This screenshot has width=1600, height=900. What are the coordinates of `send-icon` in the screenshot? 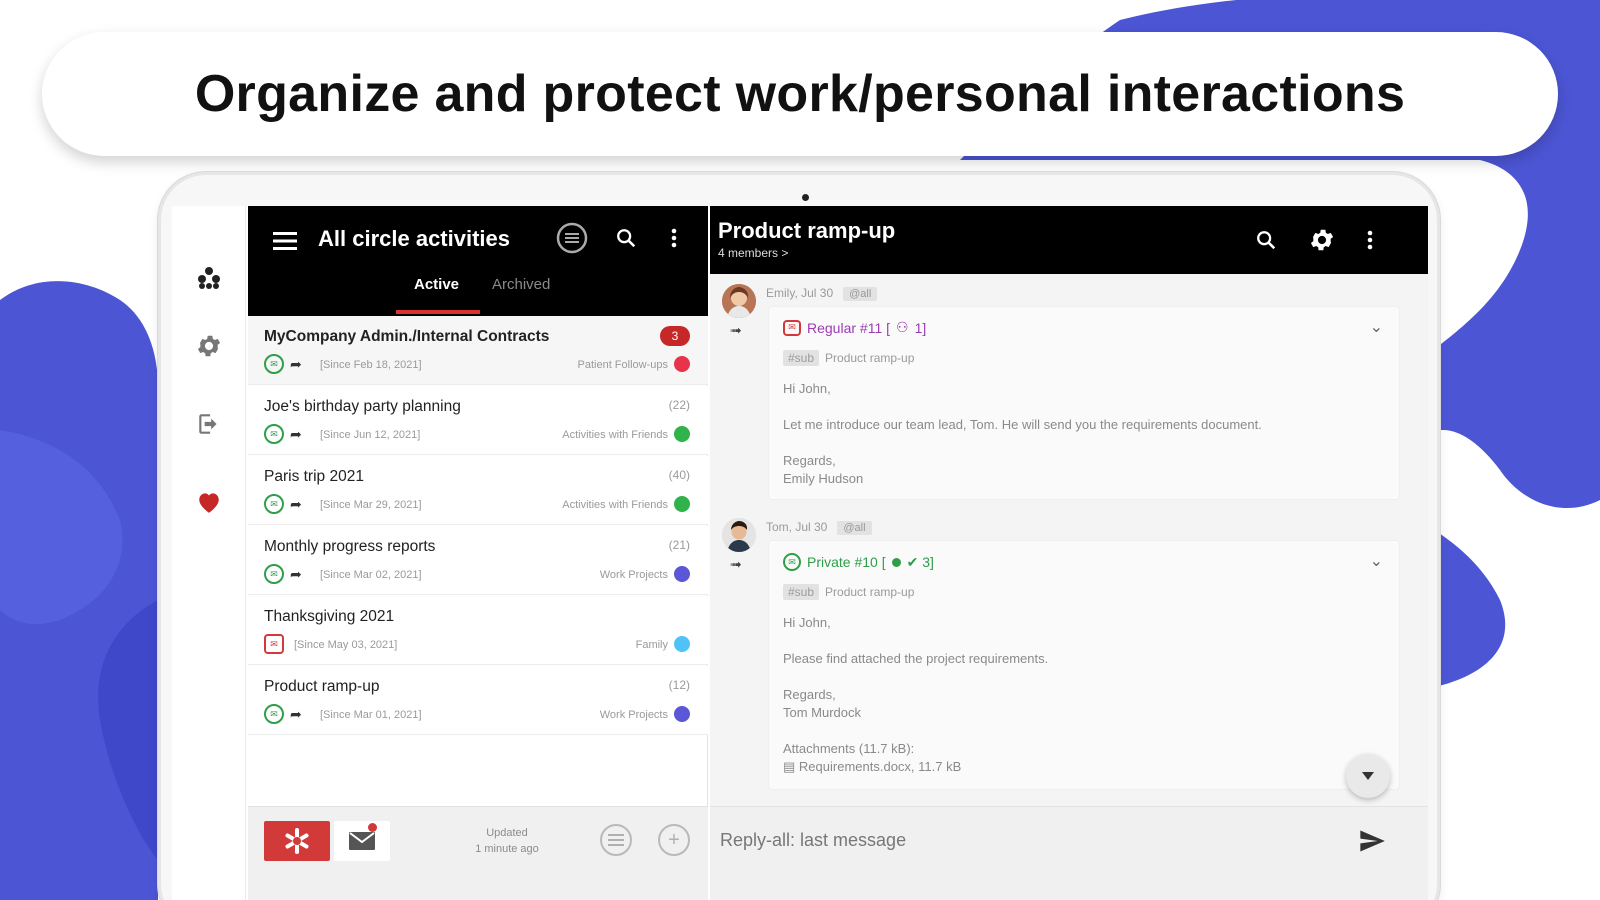 It's located at (1372, 841).